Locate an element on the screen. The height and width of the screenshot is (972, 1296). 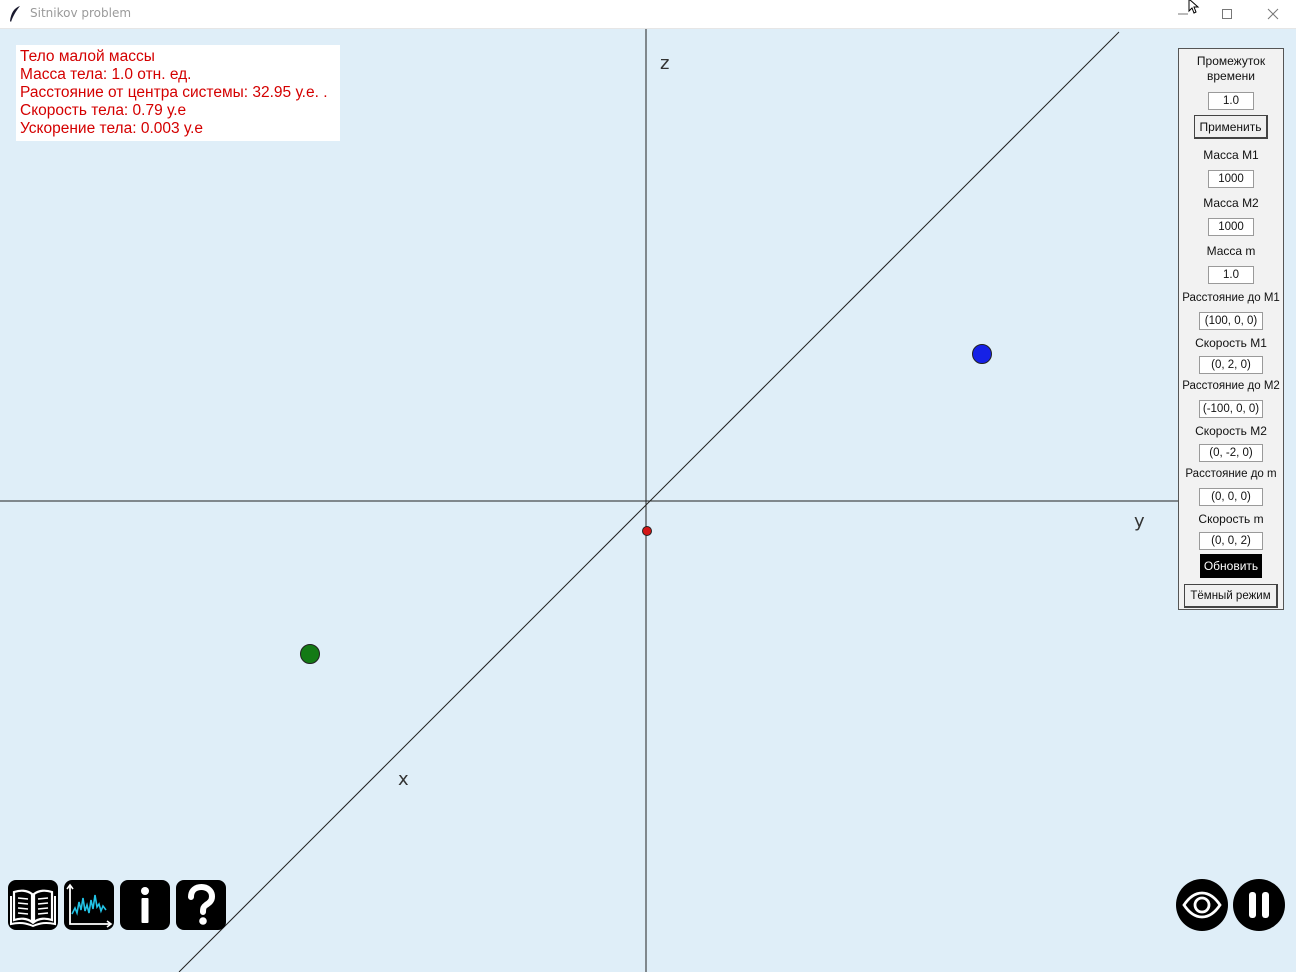
info-acceleration: Ускорение тела: 0.003 у.е is located at coordinates (112, 128).